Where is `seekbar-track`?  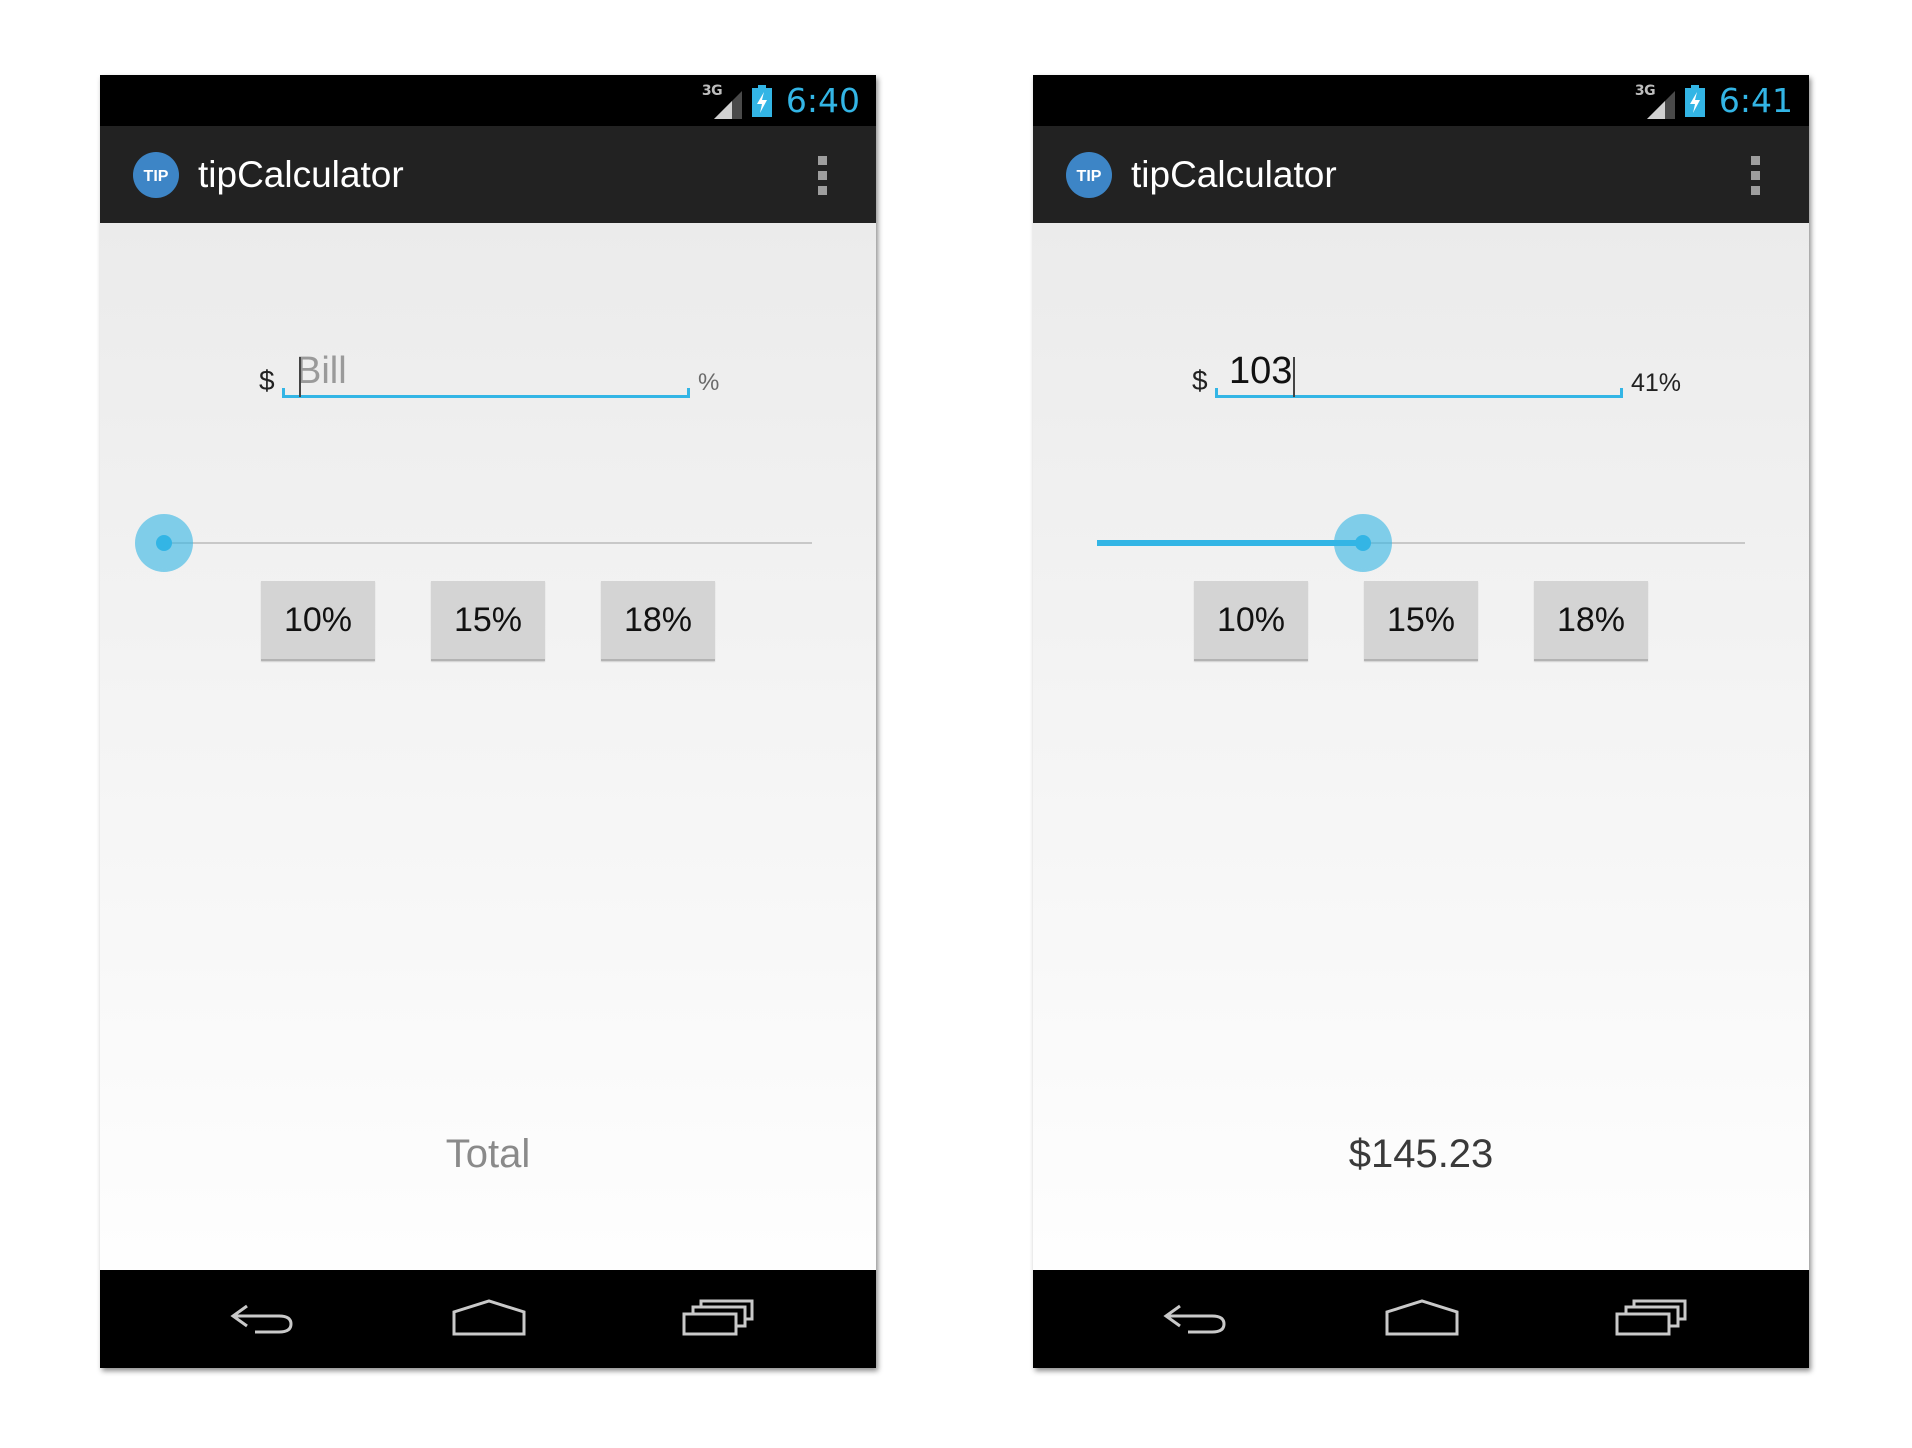
seekbar-track is located at coordinates (488, 543).